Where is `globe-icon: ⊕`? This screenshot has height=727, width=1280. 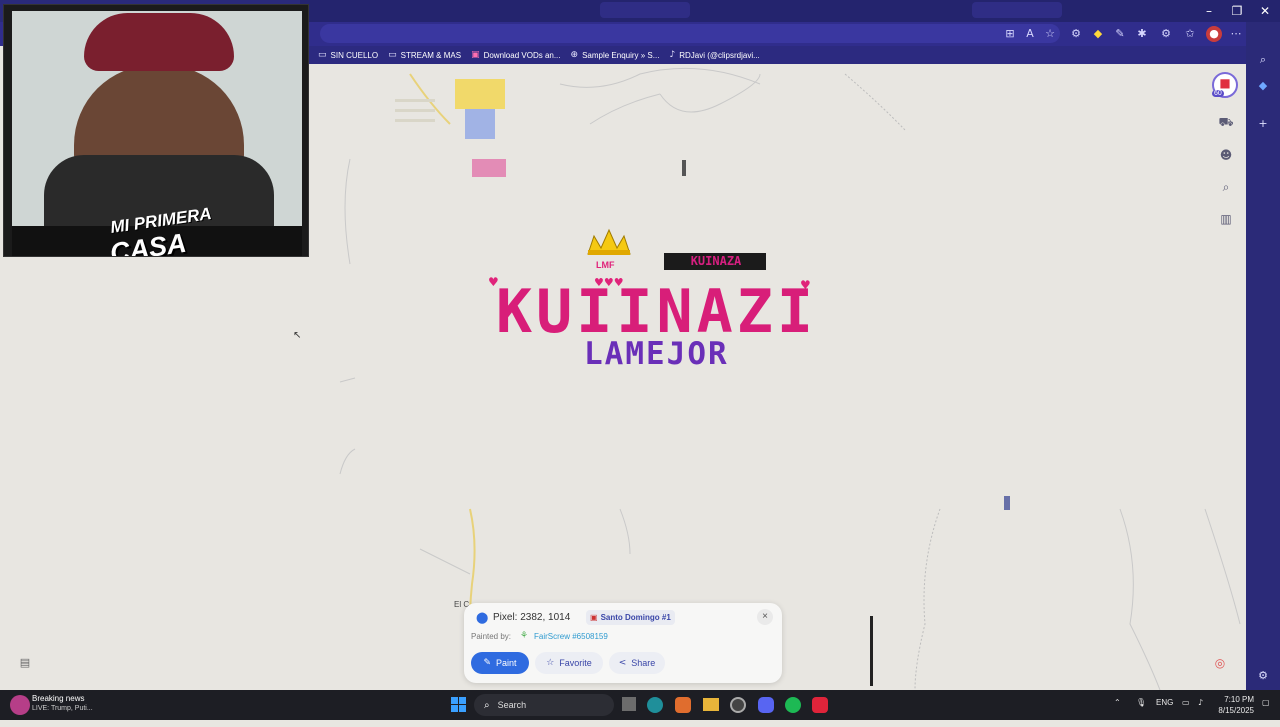
globe-icon: ⊕ is located at coordinates (574, 55).